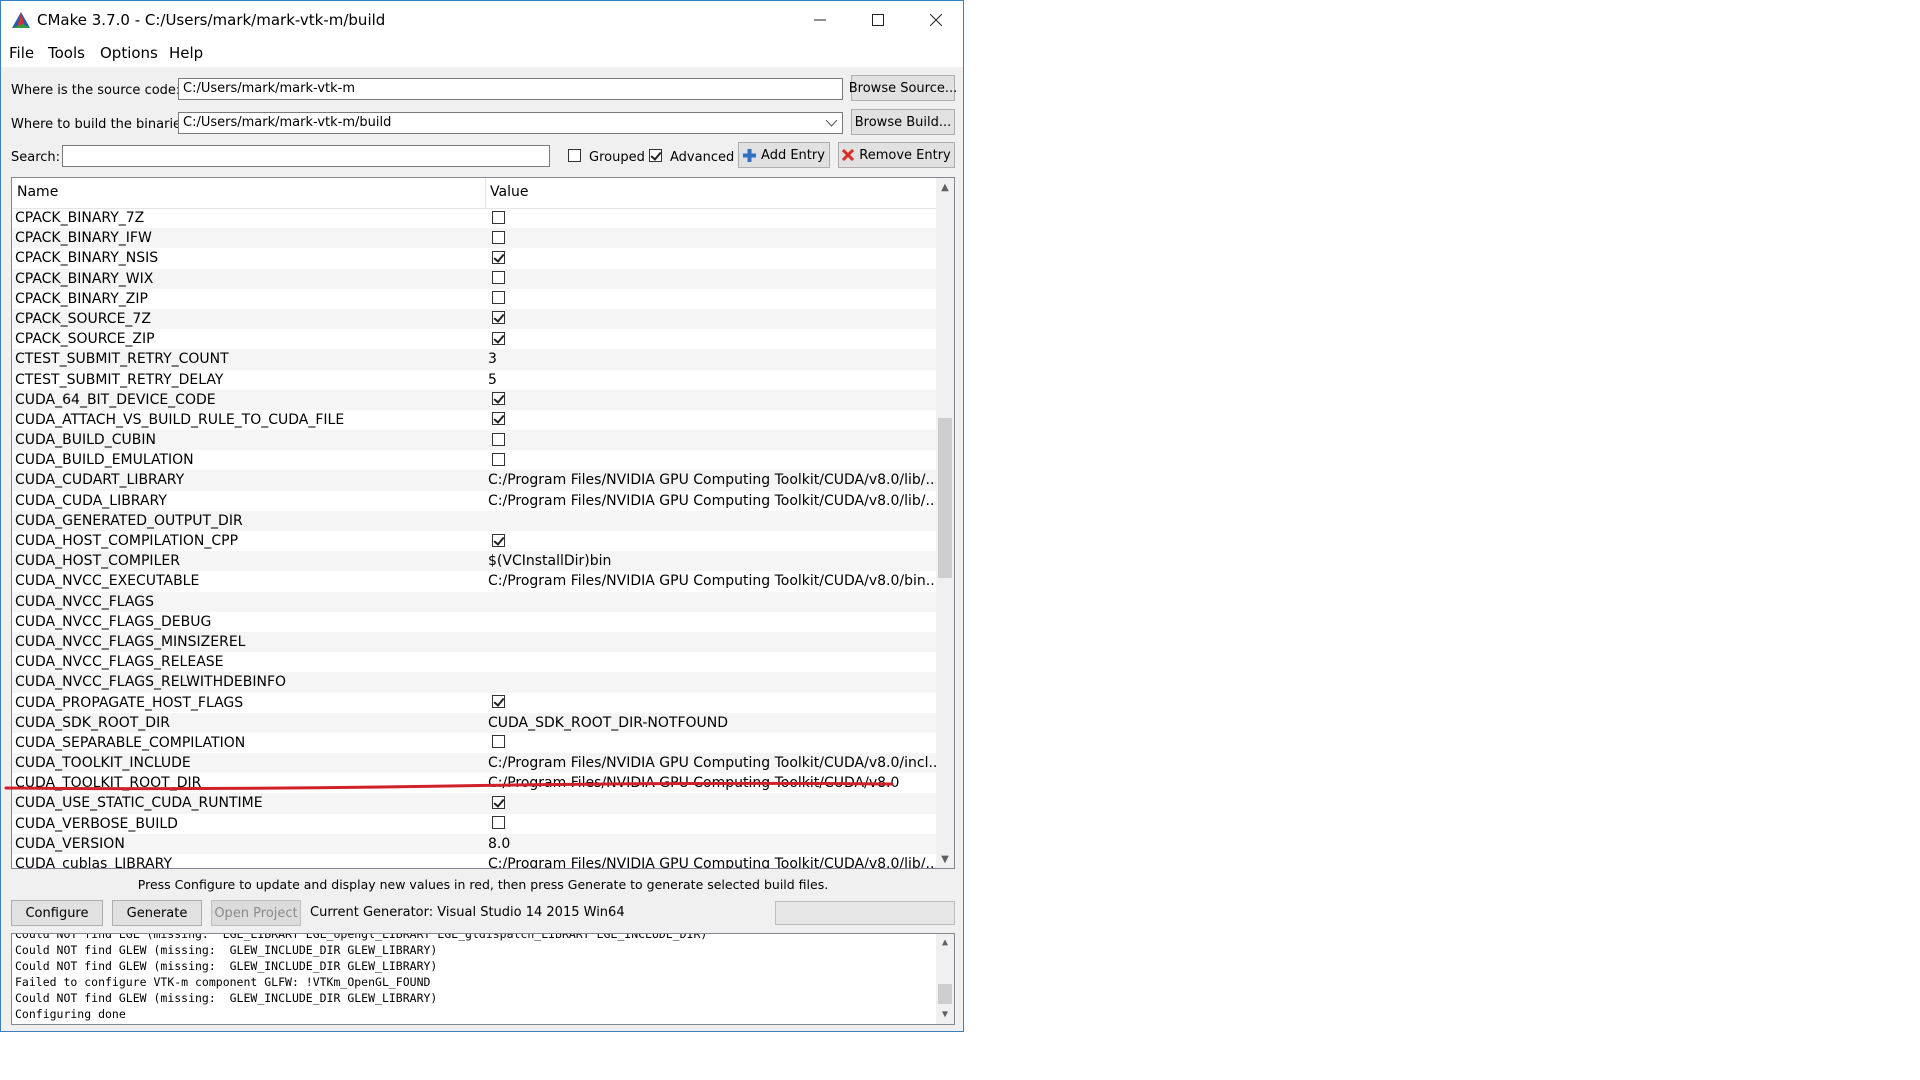 The image size is (1920, 1080). What do you see at coordinates (474, 440) in the screenshot?
I see `table-row: CUDA_BUILD_CUBIN` at bounding box center [474, 440].